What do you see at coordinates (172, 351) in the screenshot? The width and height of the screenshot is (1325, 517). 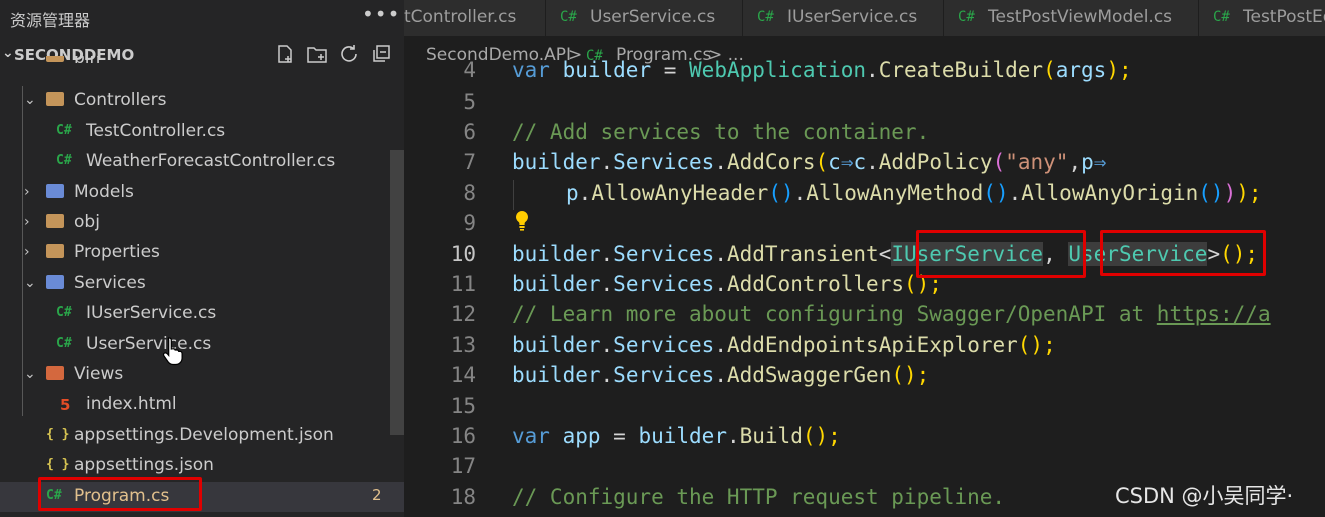 I see `hand-cursor-icon` at bounding box center [172, 351].